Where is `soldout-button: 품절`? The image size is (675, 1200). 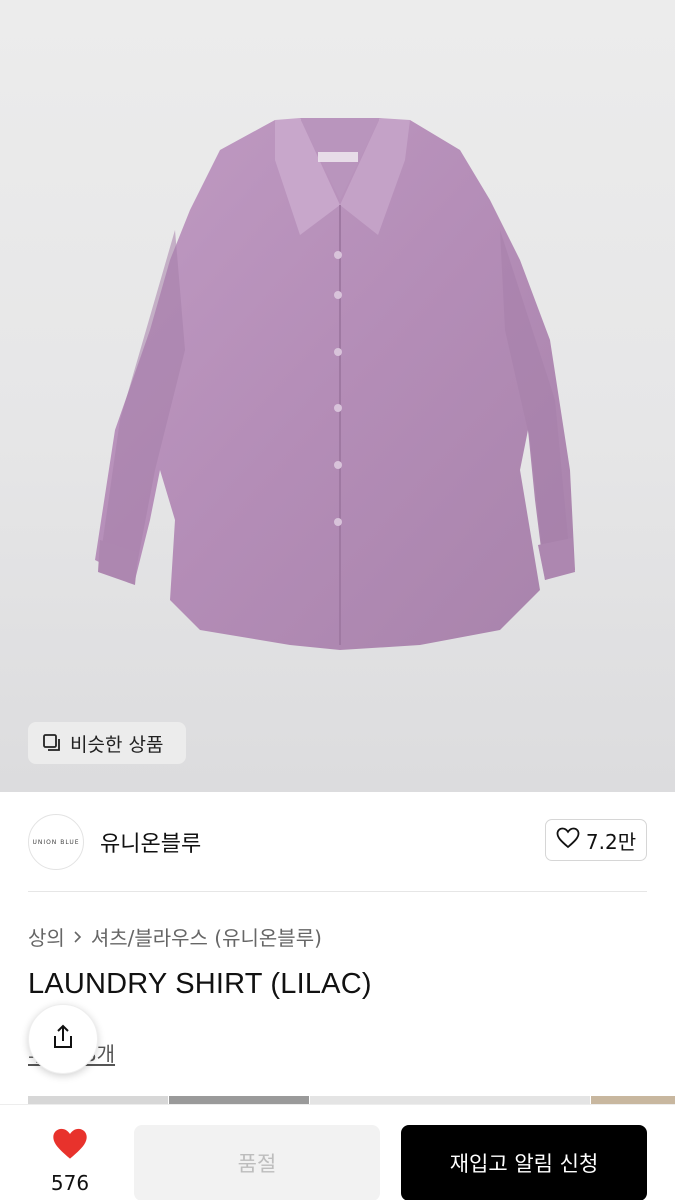 soldout-button: 품절 is located at coordinates (257, 1162).